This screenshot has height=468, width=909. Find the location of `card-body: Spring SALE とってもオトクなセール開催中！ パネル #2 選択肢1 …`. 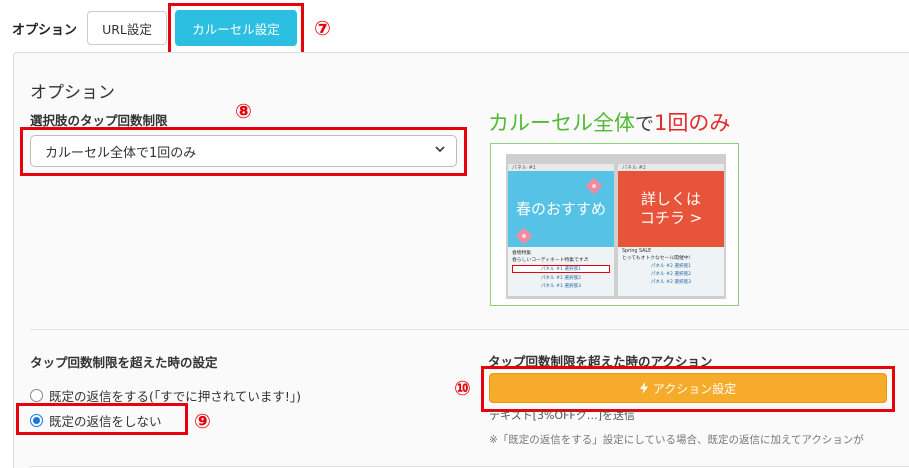

card-body: Spring SALE とってもオトクなセール開催中！ パネル #2 選択肢1 … is located at coordinates (671, 271).